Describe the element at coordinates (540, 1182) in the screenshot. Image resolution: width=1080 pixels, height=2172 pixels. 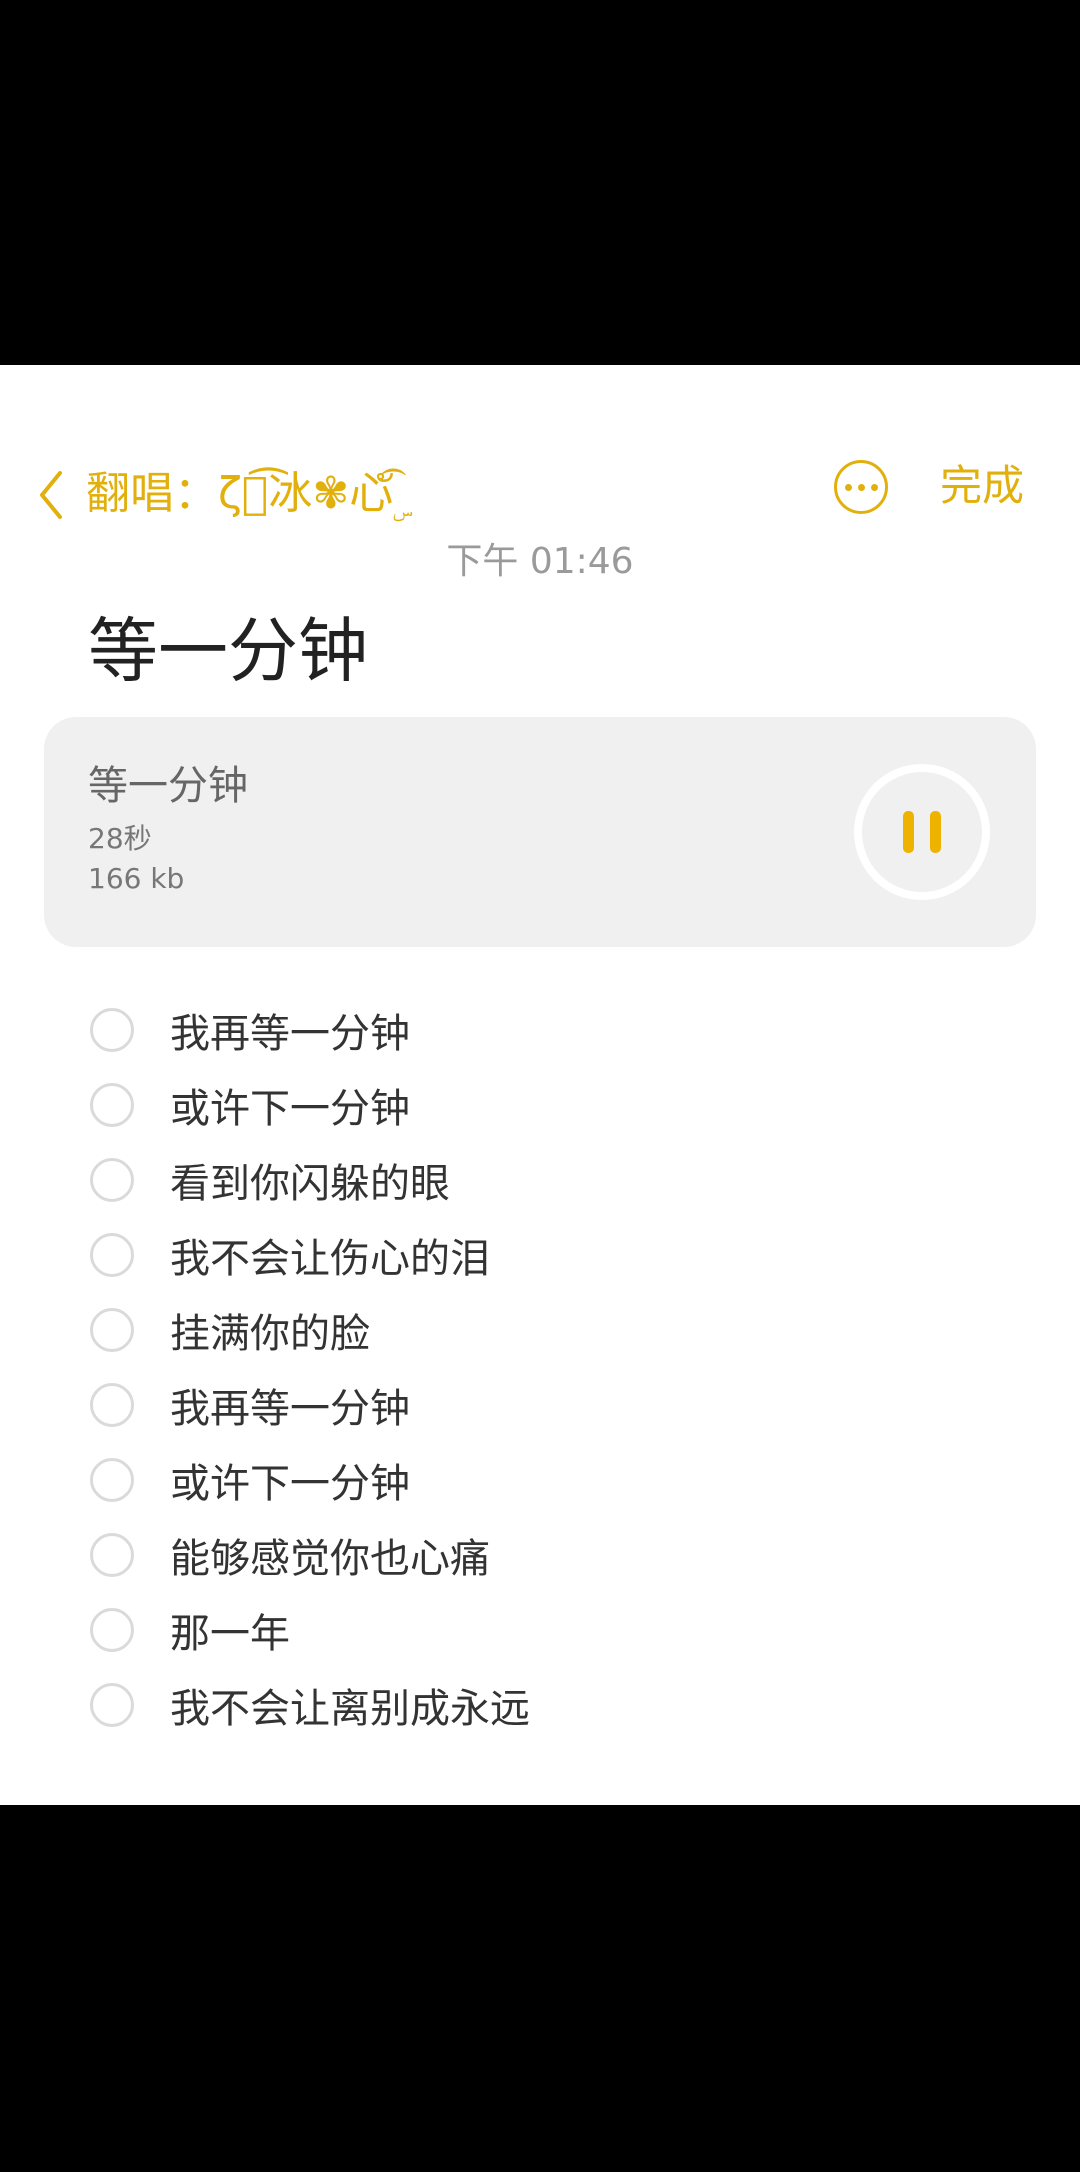
I see `checklist-item: 看到你闪躲的眼` at that location.